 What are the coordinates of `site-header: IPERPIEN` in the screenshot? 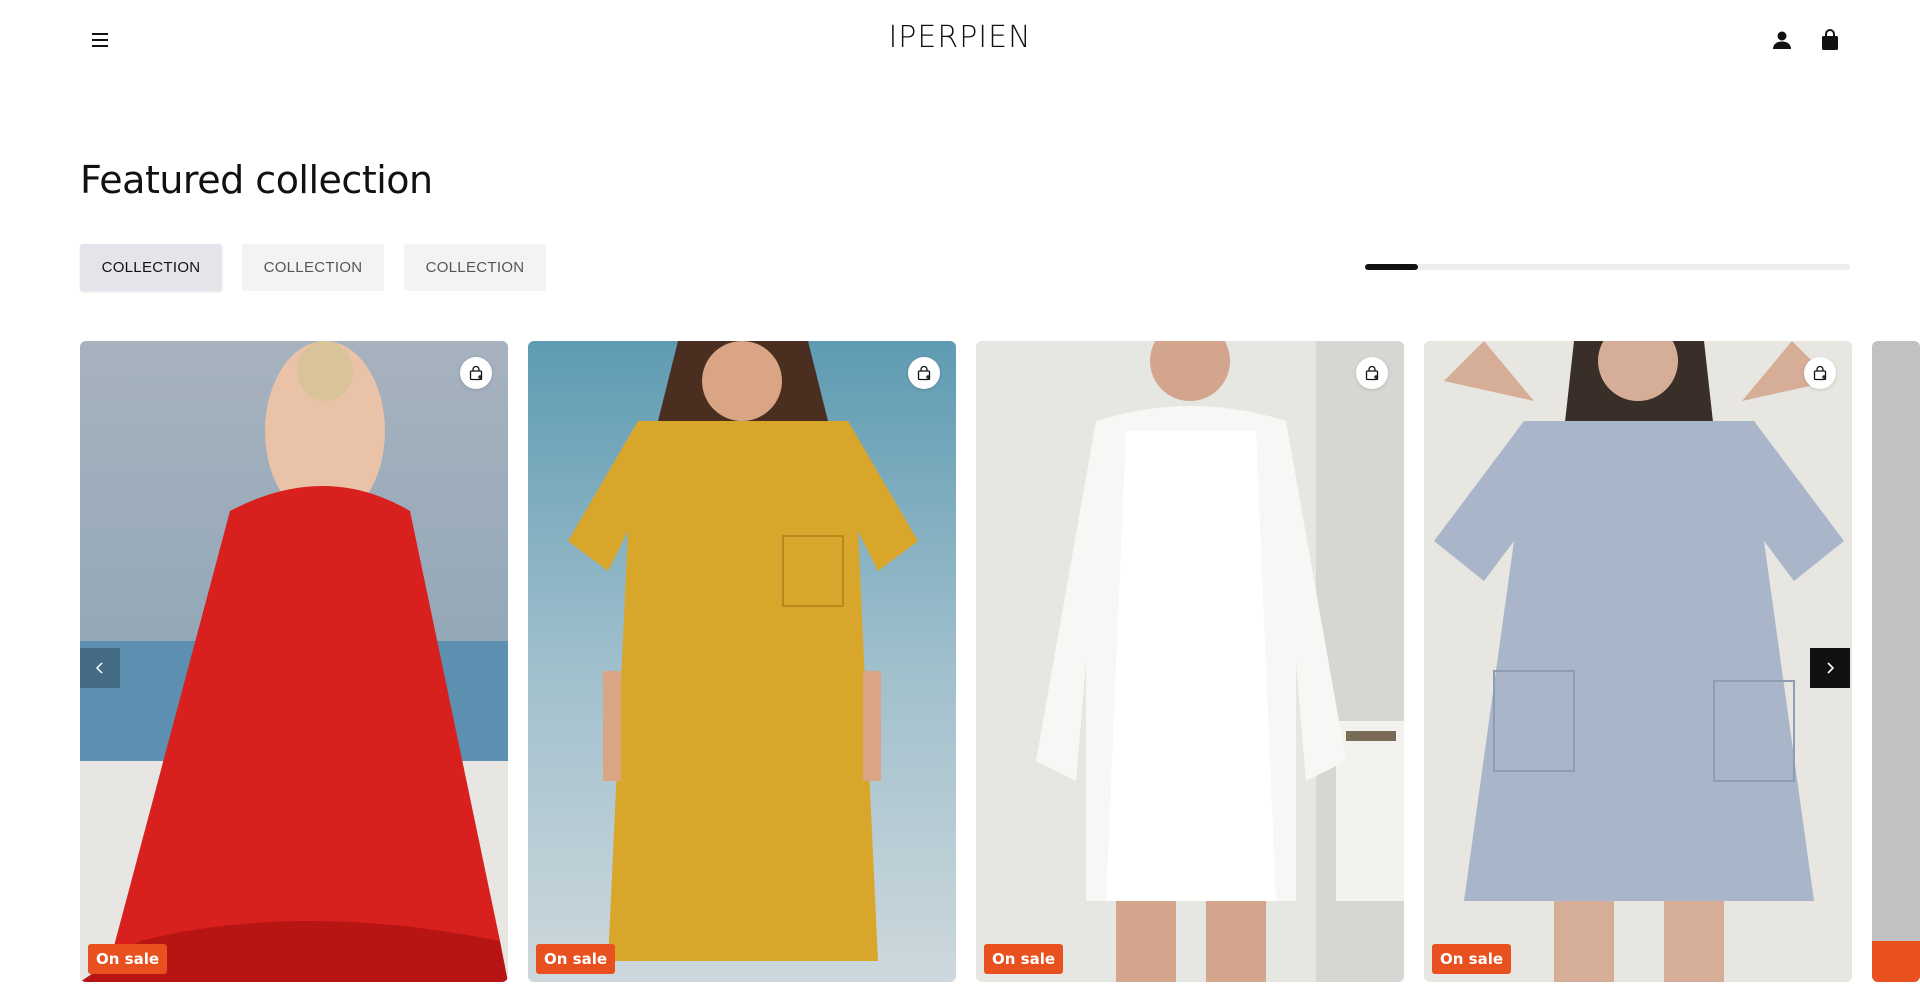 It's located at (960, 40).